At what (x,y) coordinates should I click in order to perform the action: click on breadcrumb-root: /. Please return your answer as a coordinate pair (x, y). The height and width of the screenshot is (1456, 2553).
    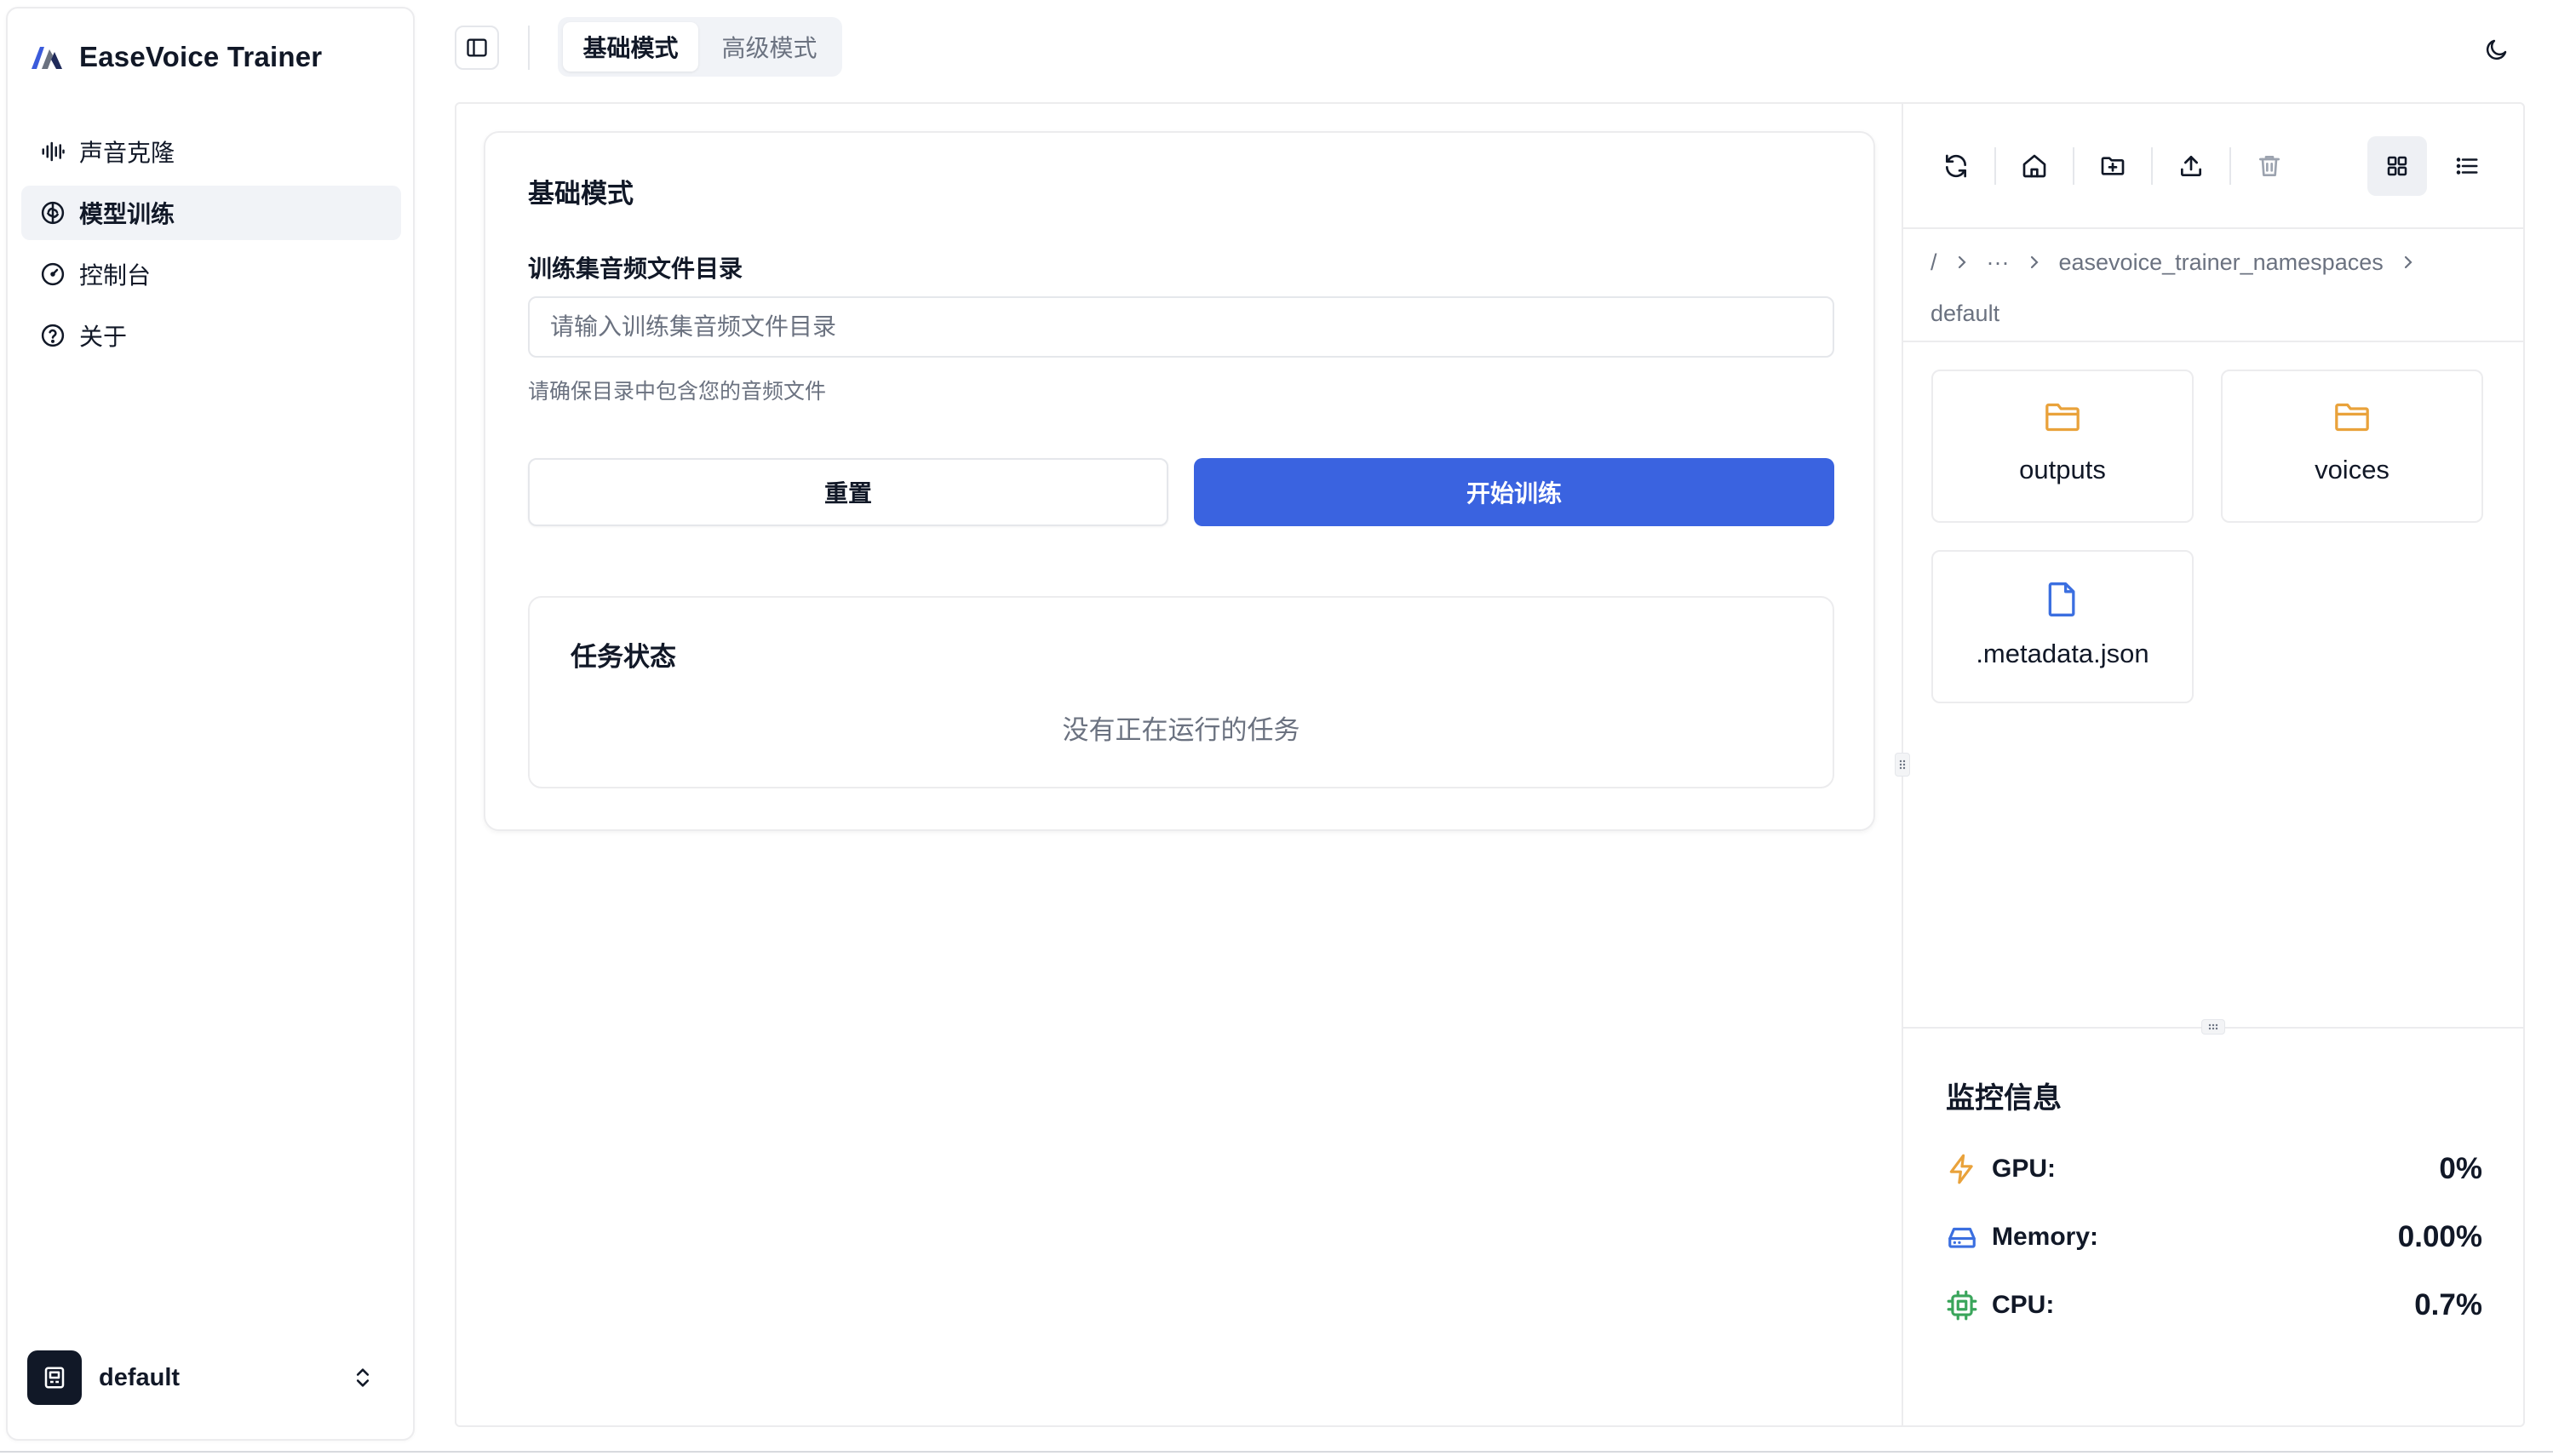
    Looking at the image, I should click on (1934, 262).